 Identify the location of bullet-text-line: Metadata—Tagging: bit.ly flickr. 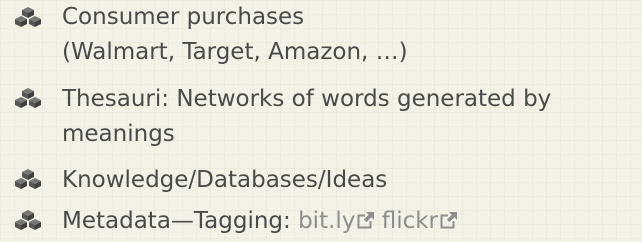
(260, 221).